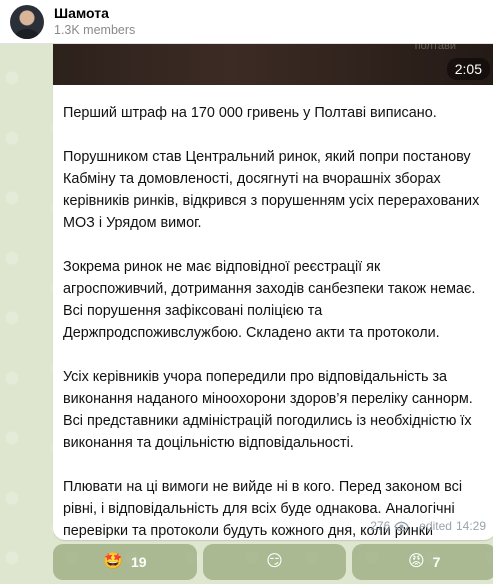 This screenshot has height=584, width=493. What do you see at coordinates (139, 562) in the screenshot?
I see `reaction-count: 19` at bounding box center [139, 562].